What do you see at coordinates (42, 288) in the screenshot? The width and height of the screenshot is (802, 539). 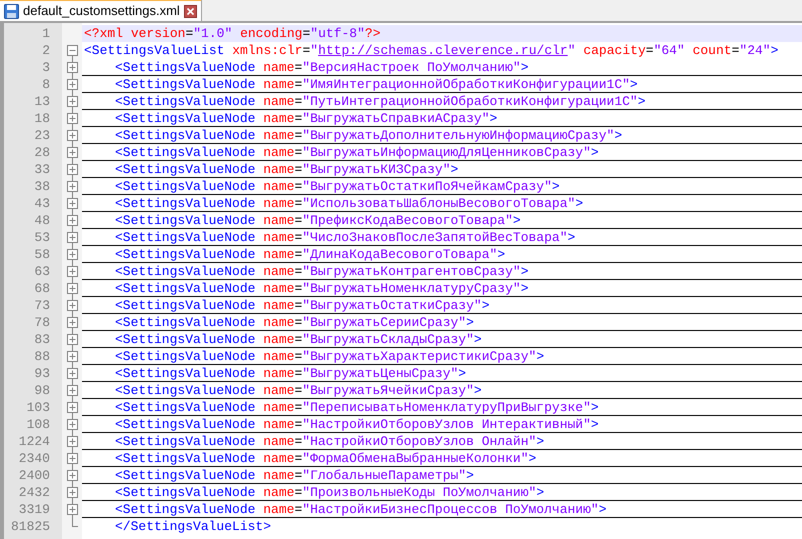 I see `line-number: 68` at bounding box center [42, 288].